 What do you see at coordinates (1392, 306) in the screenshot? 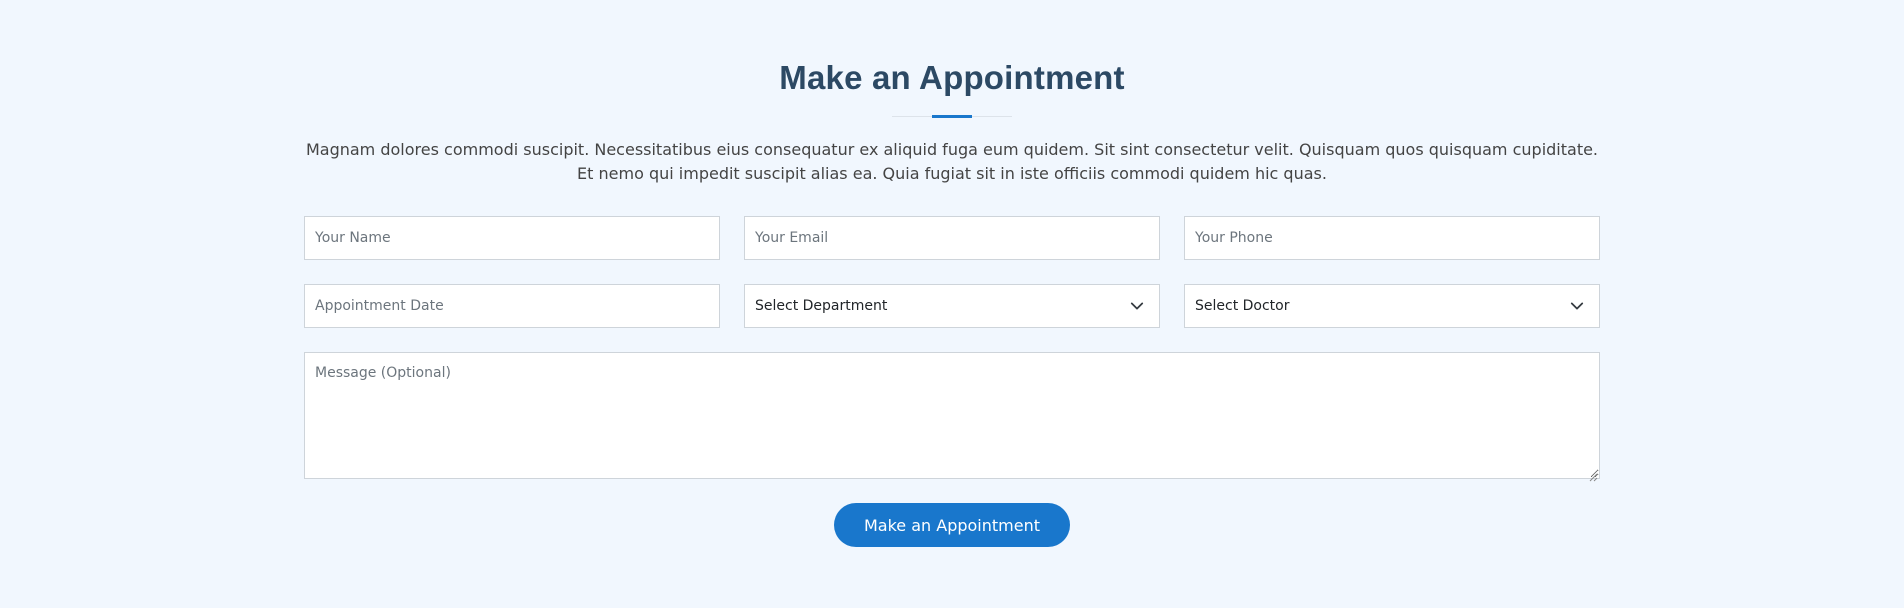
I see `doctor-select: Select Doctor` at bounding box center [1392, 306].